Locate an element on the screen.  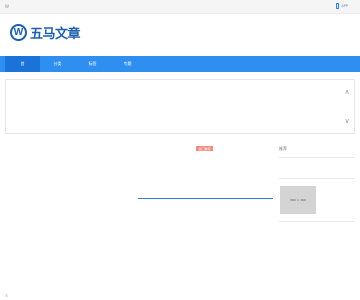
sidebar: 推荐 300 × 300 is located at coordinates (317, 184).